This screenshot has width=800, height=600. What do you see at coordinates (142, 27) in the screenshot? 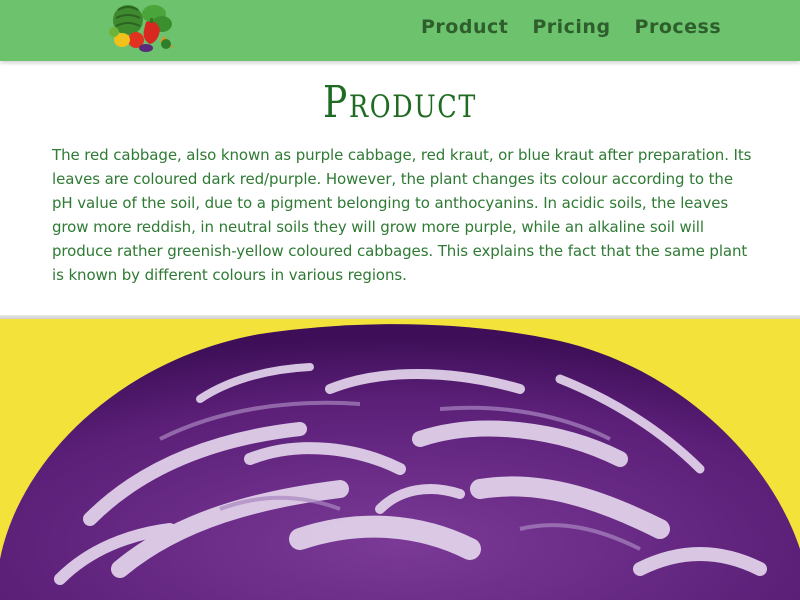
I see `vegetables-logo-icon` at bounding box center [142, 27].